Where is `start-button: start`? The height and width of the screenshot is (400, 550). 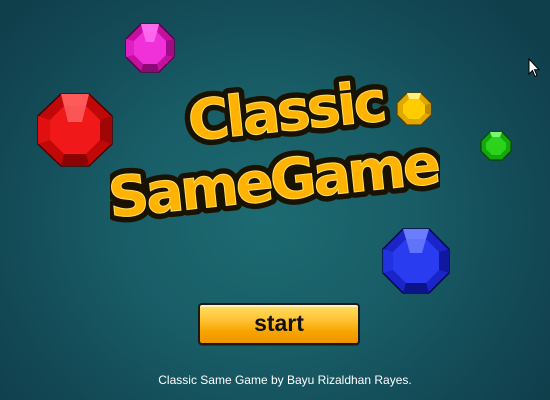 start-button: start is located at coordinates (279, 324).